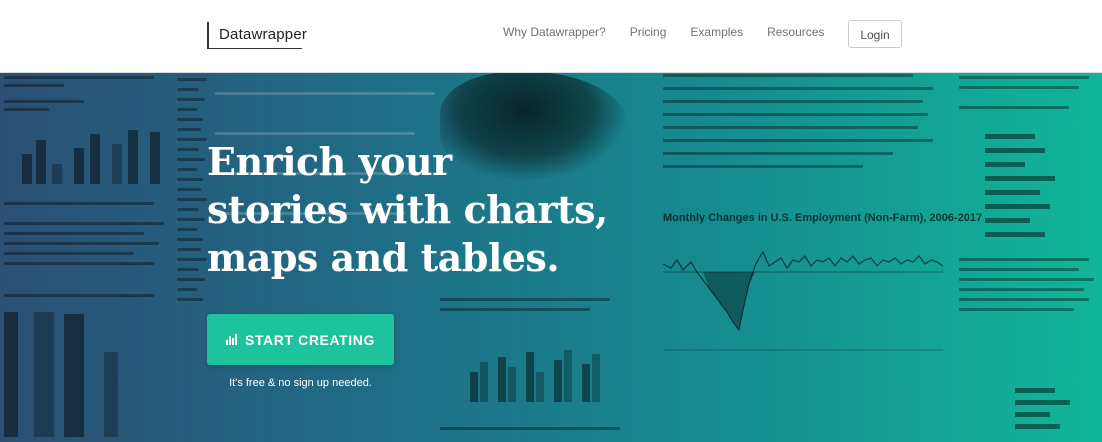  I want to click on nav-link-resources: Resources, so click(795, 32).